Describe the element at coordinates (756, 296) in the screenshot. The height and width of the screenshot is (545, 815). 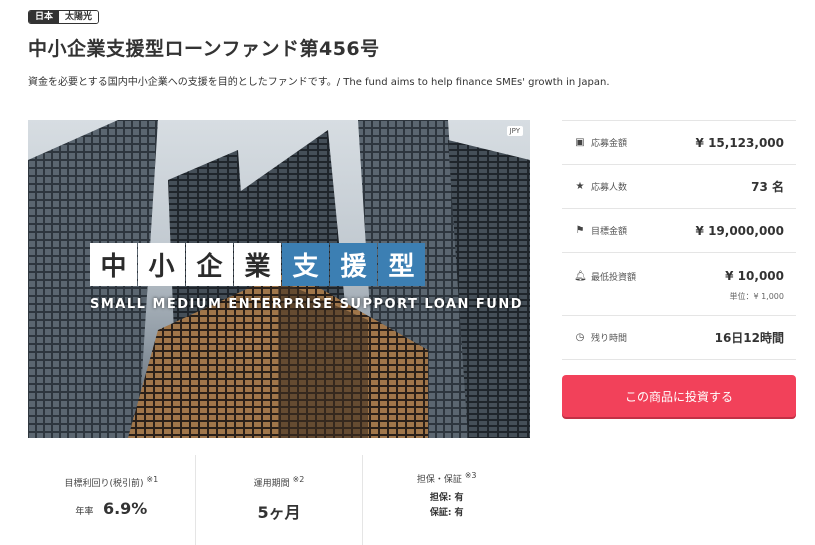
I see `min-investment-unit: 単位：¥ 1,000` at that location.